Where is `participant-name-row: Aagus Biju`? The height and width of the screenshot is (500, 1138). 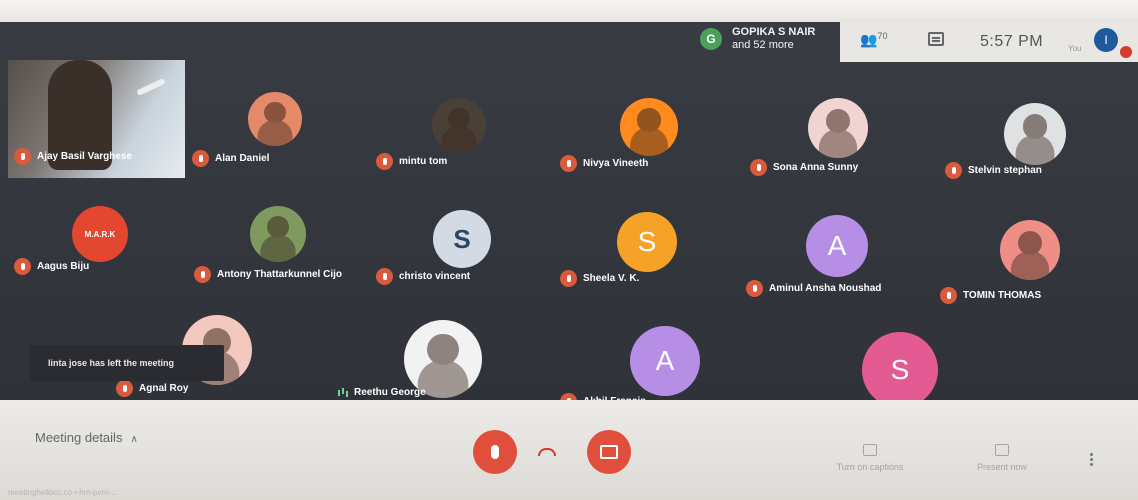
participant-name-row: Aagus Biju is located at coordinates (51, 266).